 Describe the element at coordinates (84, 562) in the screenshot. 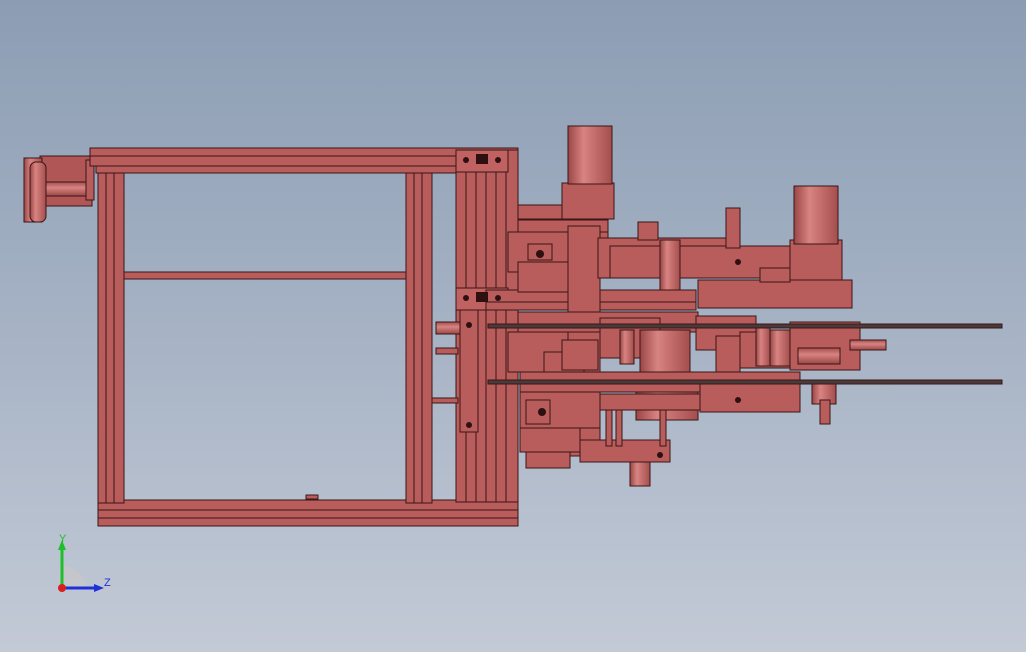

I see `orientation-triad: Y Z` at that location.